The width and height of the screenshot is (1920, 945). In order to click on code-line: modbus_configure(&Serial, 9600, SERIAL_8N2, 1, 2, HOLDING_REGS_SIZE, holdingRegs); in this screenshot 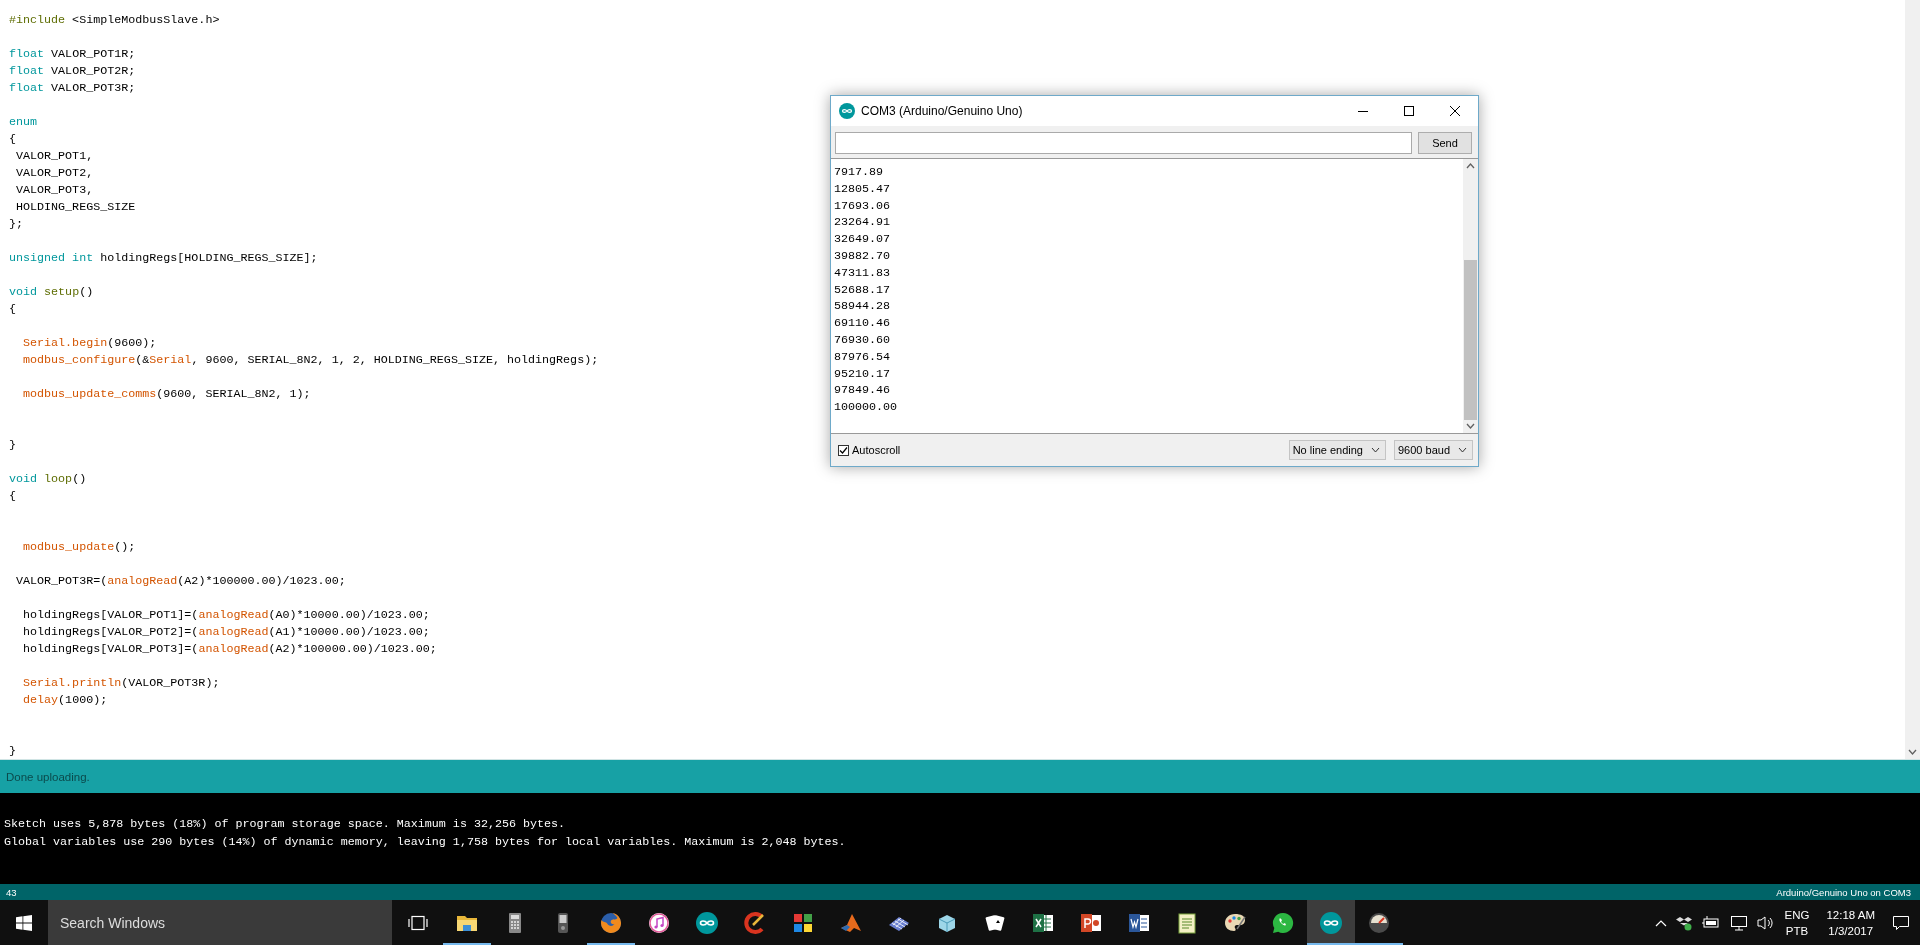, I will do `click(310, 360)`.